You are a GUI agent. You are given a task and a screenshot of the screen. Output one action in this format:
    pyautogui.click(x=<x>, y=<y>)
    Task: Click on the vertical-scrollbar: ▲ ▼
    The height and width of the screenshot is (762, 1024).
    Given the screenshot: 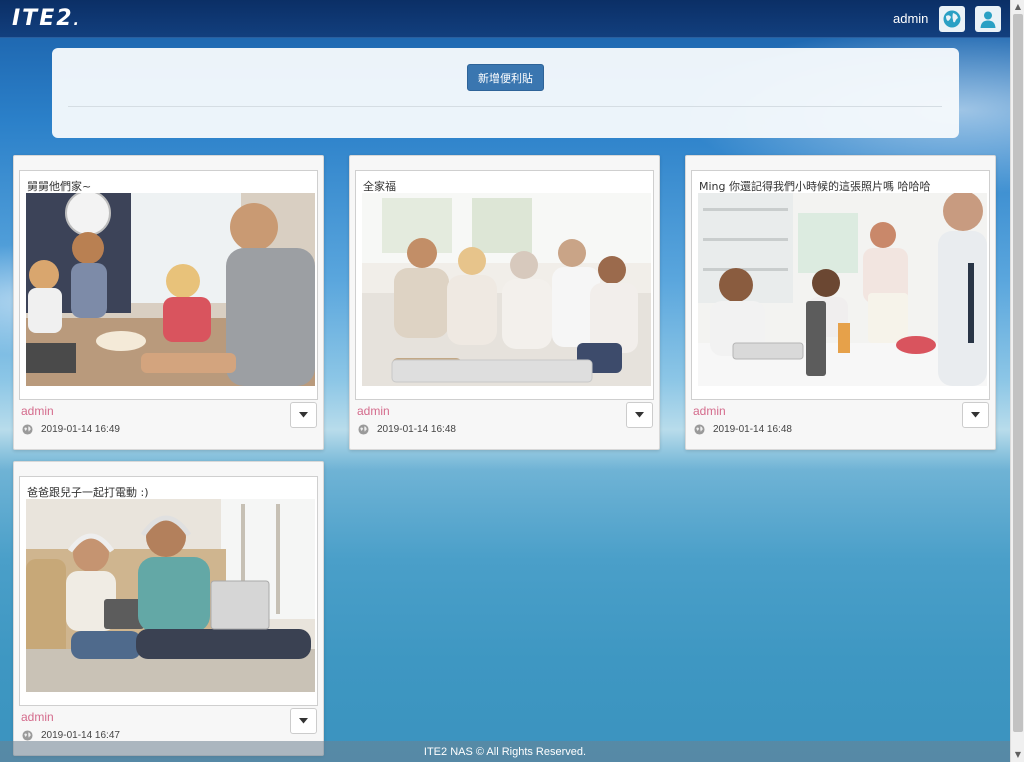 What is the action you would take?
    pyautogui.click(x=1017, y=381)
    